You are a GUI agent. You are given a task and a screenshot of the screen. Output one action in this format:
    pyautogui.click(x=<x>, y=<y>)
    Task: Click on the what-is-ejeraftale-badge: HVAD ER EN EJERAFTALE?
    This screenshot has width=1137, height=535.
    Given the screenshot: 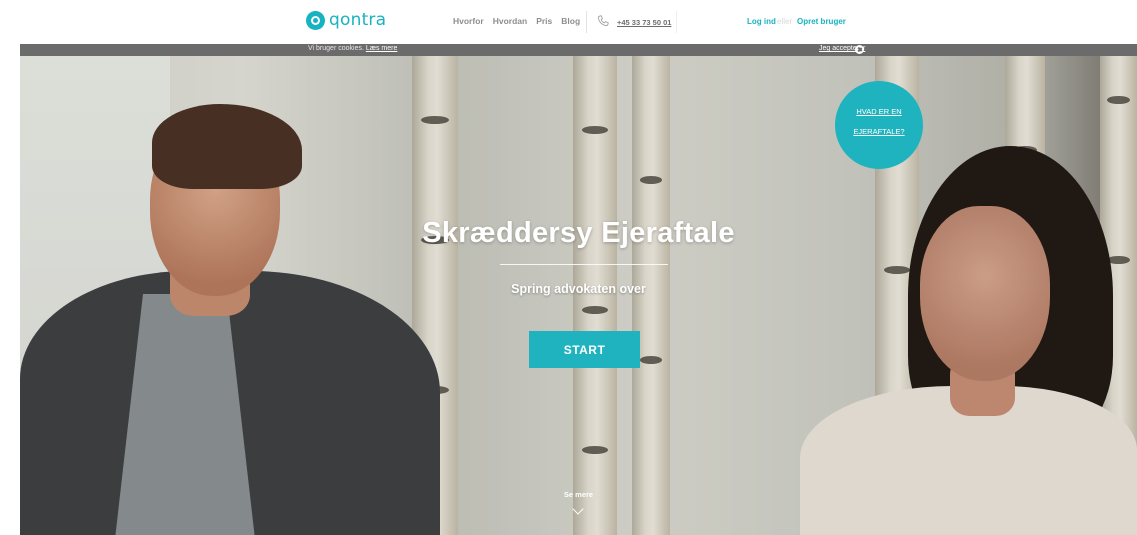 What is the action you would take?
    pyautogui.click(x=879, y=125)
    